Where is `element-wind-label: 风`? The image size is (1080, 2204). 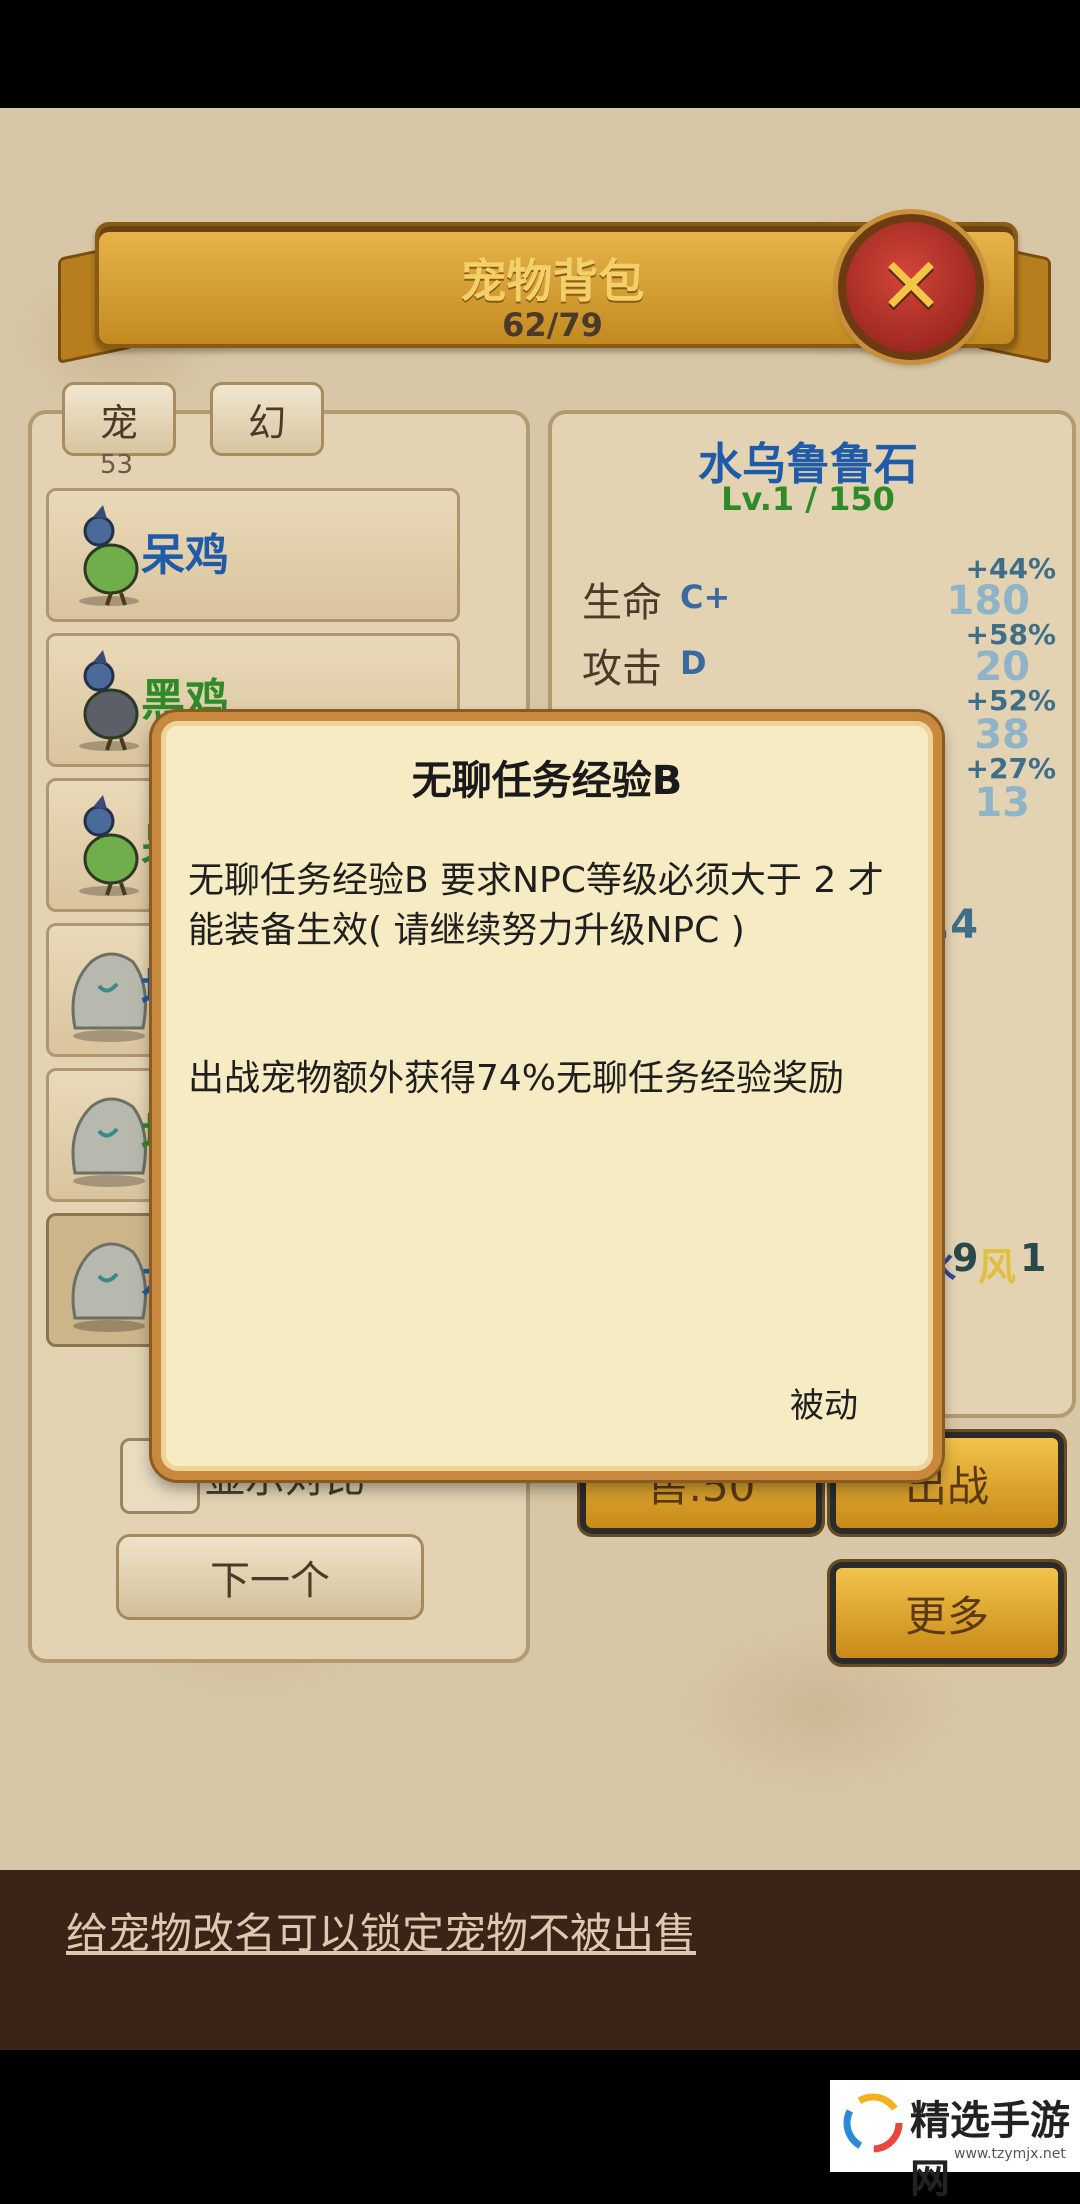
element-wind-label: 风 is located at coordinates (997, 1267).